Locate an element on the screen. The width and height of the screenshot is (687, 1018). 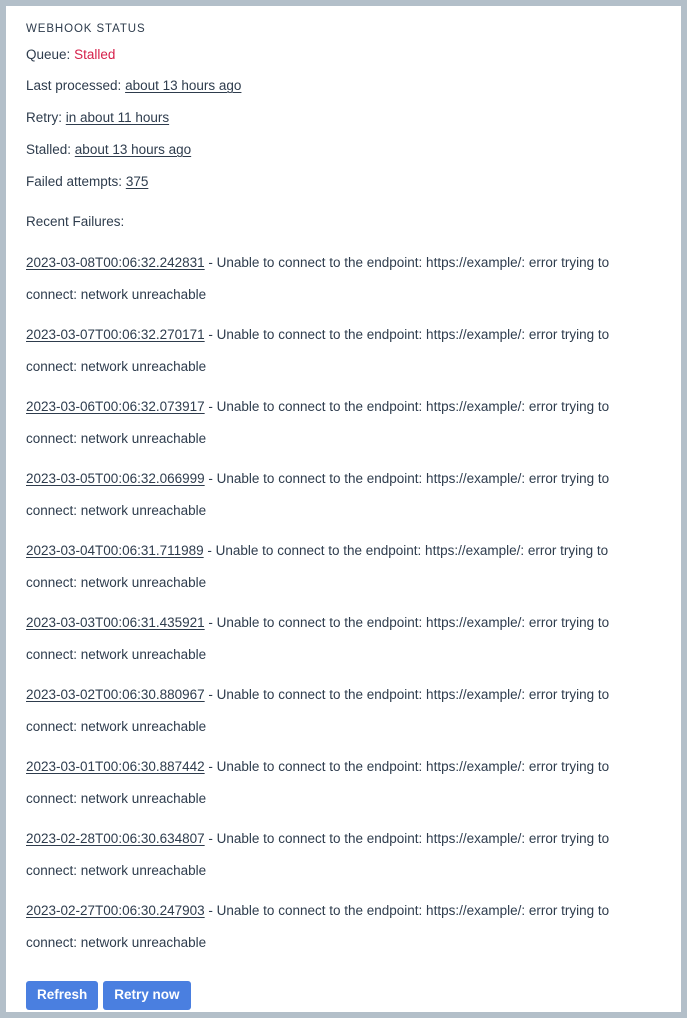
status-badge: Stalled is located at coordinates (95, 54).